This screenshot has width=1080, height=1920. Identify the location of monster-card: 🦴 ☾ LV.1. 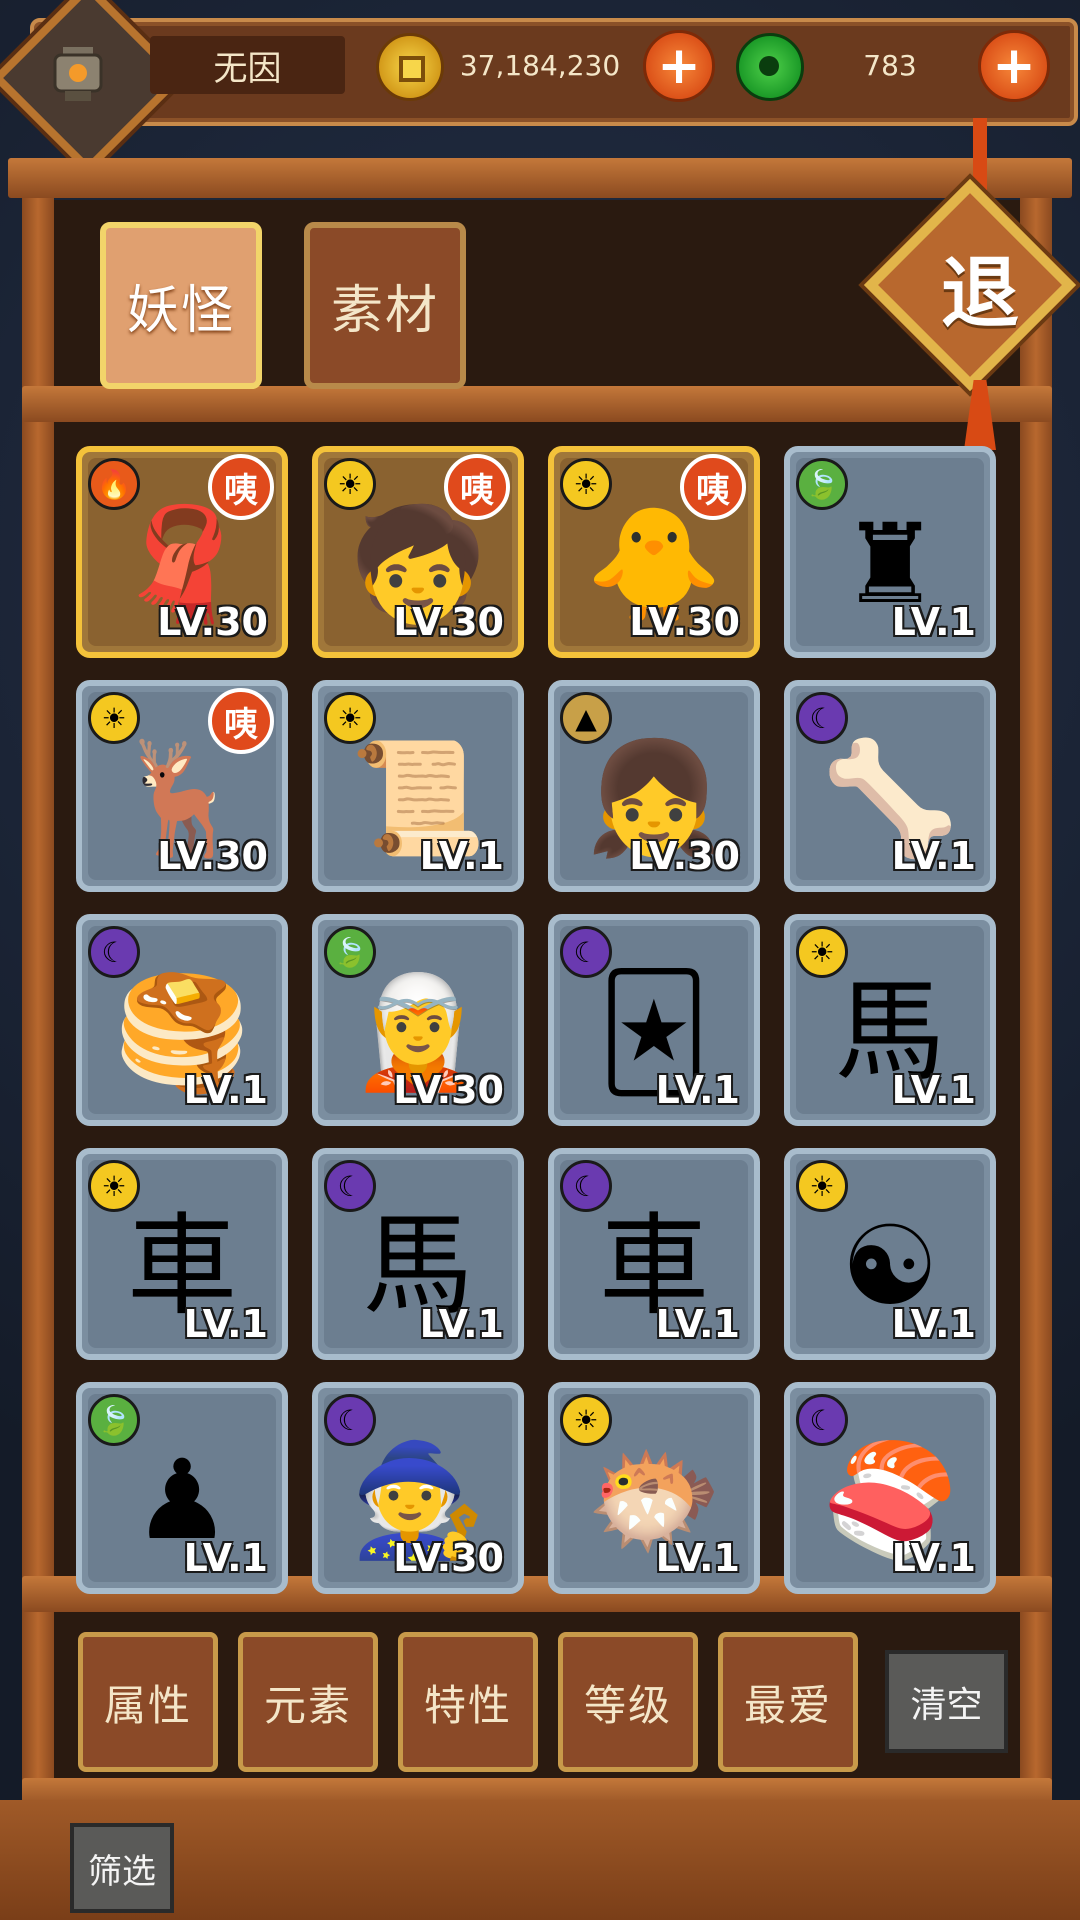
(890, 786).